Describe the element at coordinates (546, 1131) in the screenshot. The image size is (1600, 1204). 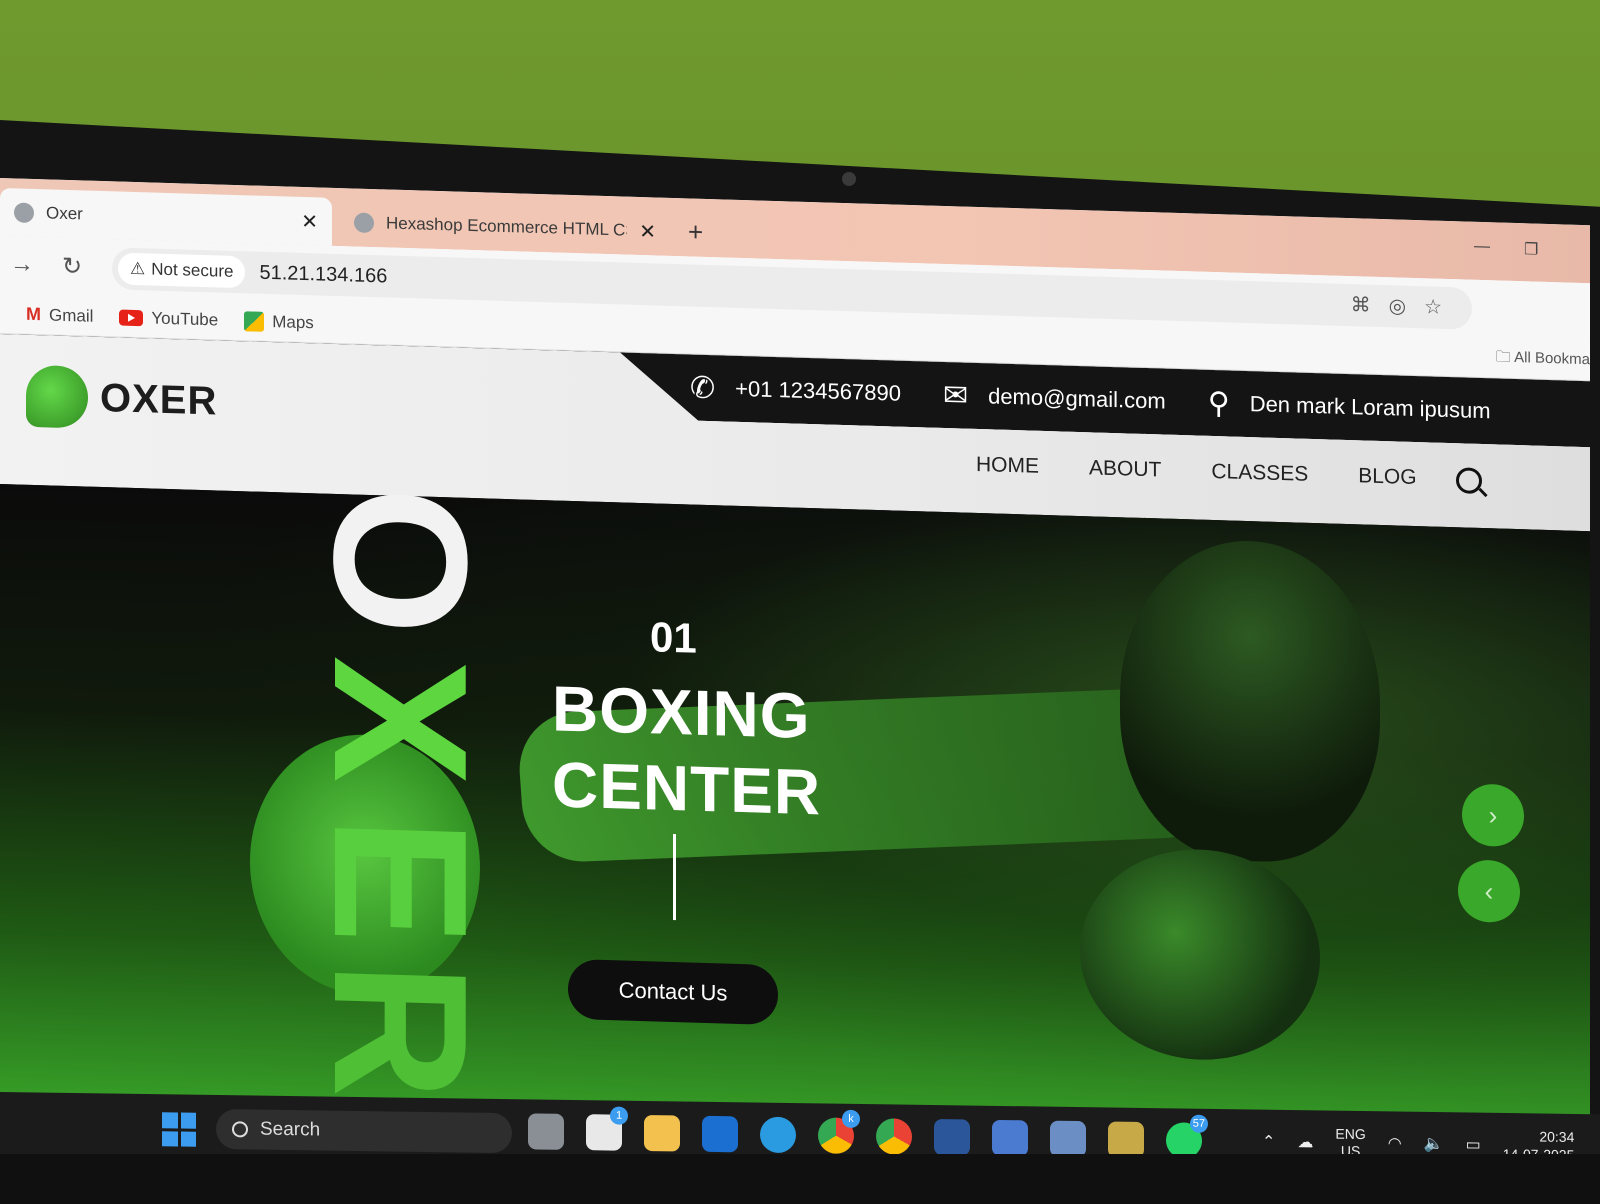
I see `task-view-icon` at that location.